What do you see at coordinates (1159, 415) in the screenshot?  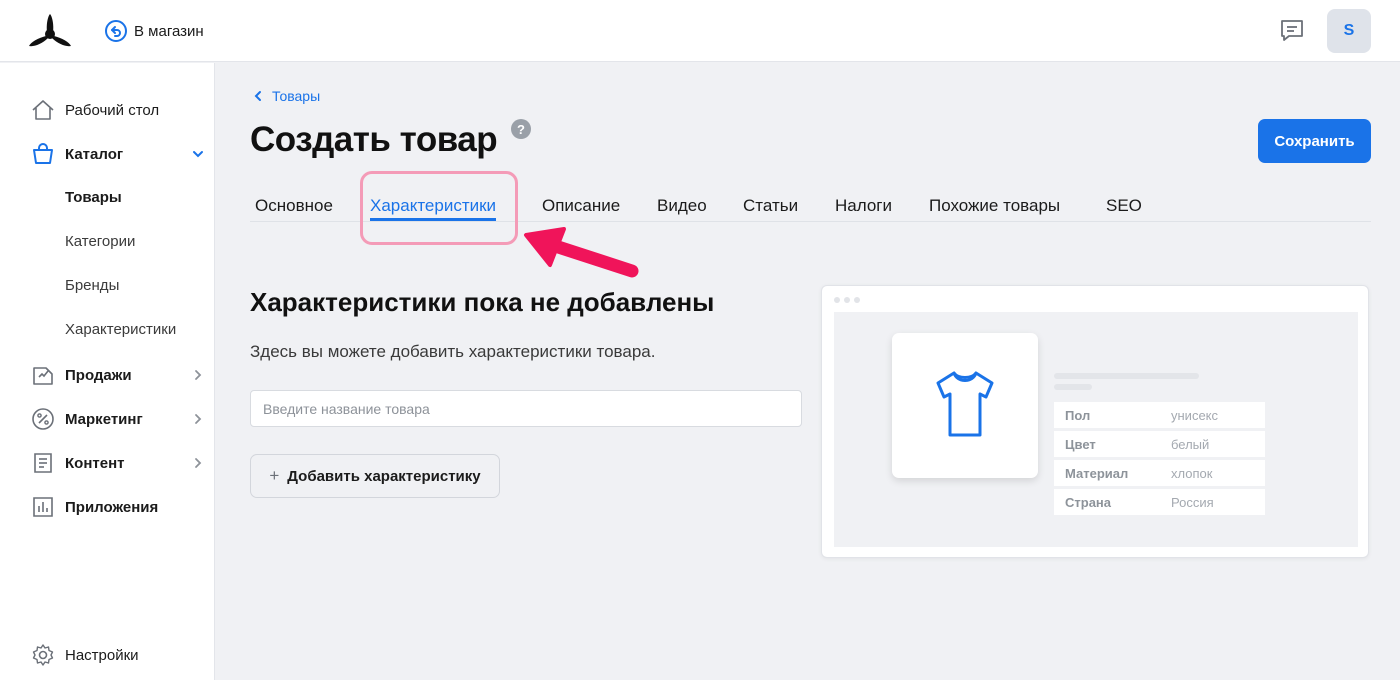 I see `spec-row: Пол унисекс` at bounding box center [1159, 415].